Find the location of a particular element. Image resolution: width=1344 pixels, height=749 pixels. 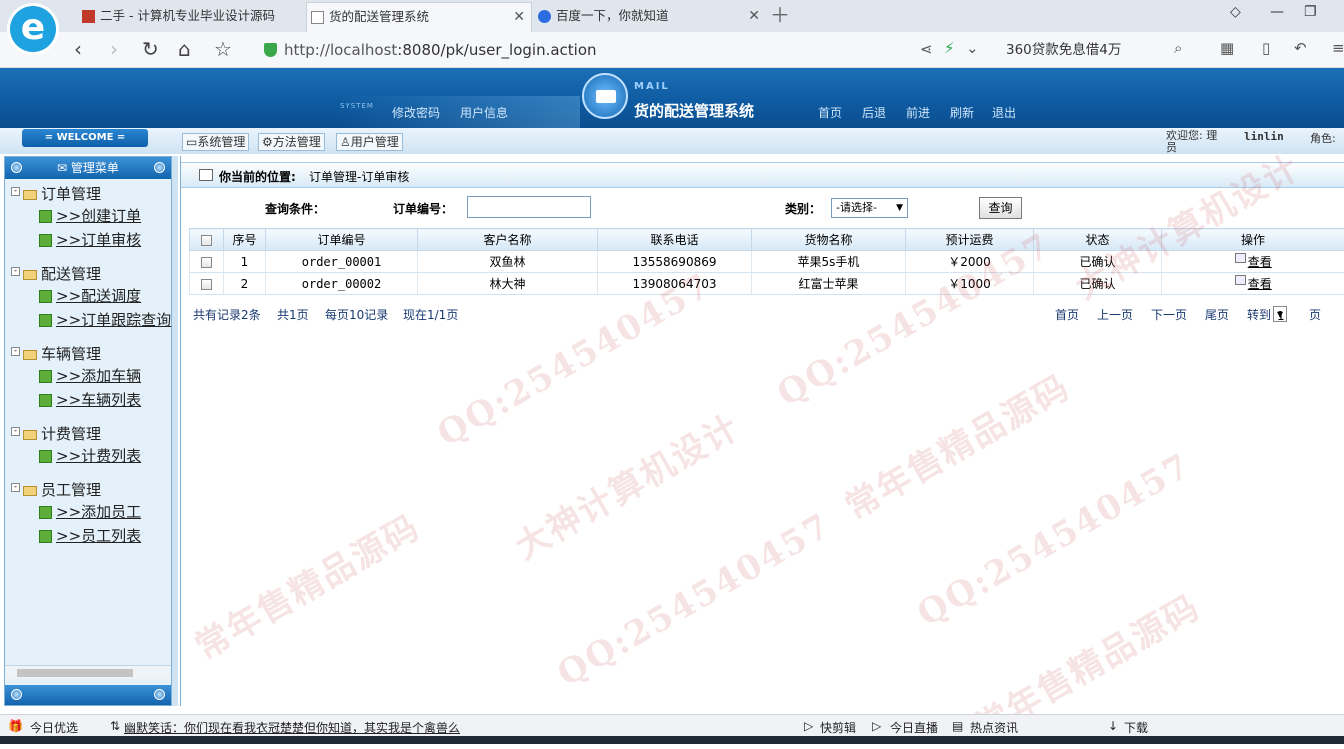

sidebar-group-billing: -计费管理 is located at coordinates (56, 433).